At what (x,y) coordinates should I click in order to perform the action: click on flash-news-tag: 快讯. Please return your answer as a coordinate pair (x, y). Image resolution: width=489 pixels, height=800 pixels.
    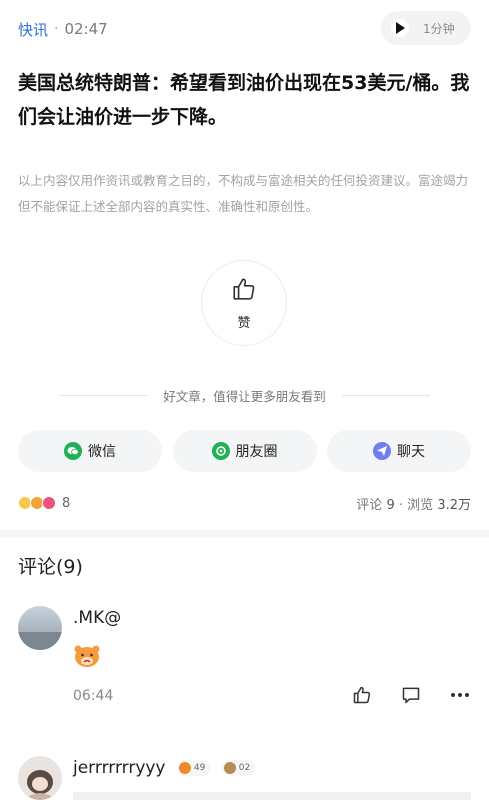
    Looking at the image, I should click on (33, 29).